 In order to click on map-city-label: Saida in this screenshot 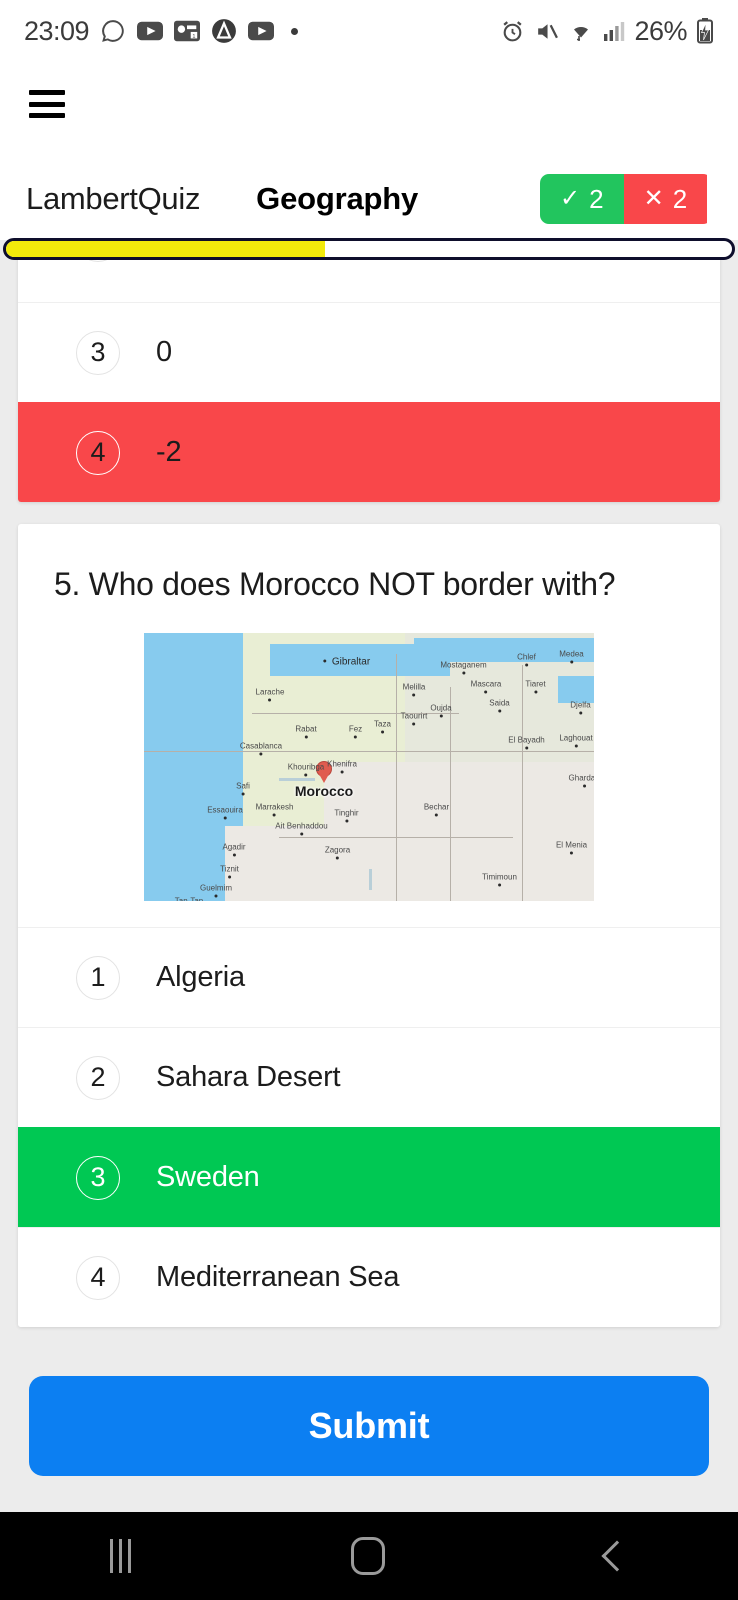, I will do `click(499, 703)`.